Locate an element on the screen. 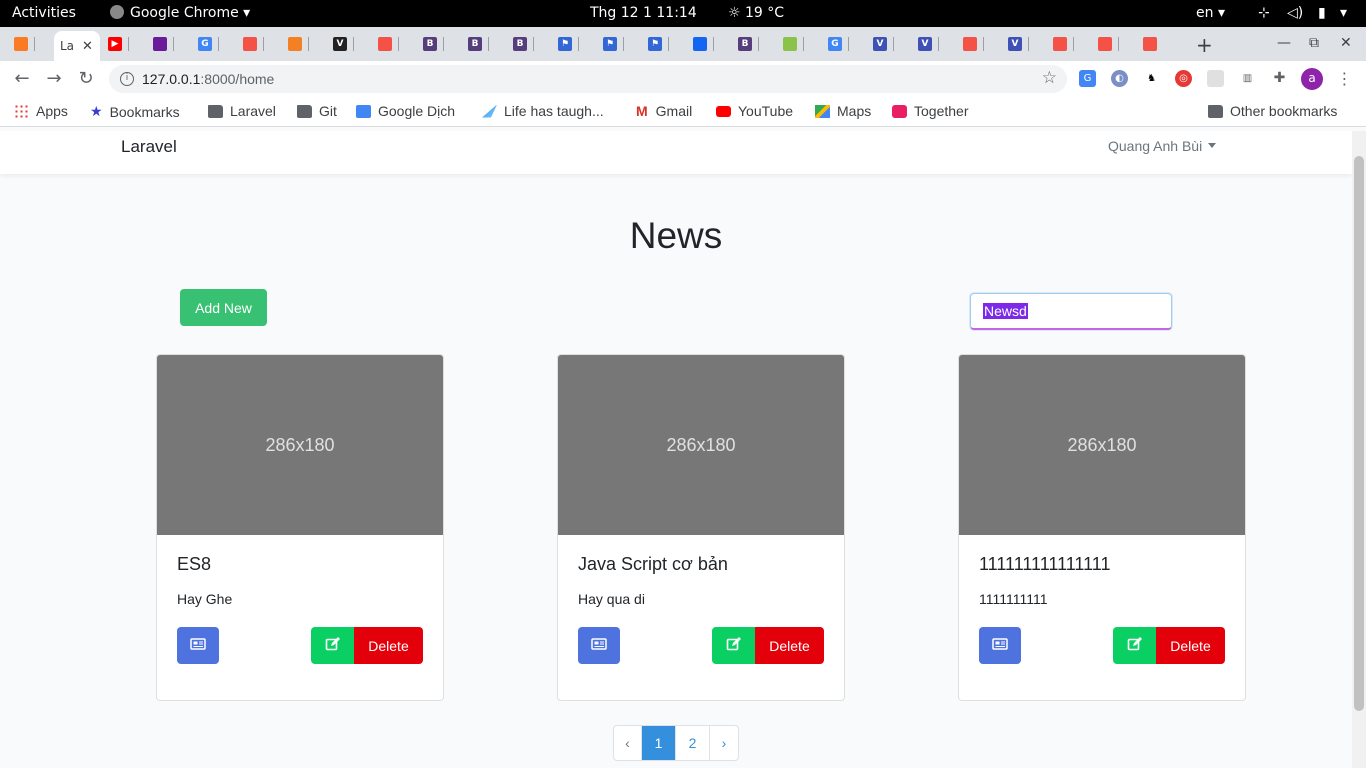  extension-icon: ♞ is located at coordinates (1151, 78).